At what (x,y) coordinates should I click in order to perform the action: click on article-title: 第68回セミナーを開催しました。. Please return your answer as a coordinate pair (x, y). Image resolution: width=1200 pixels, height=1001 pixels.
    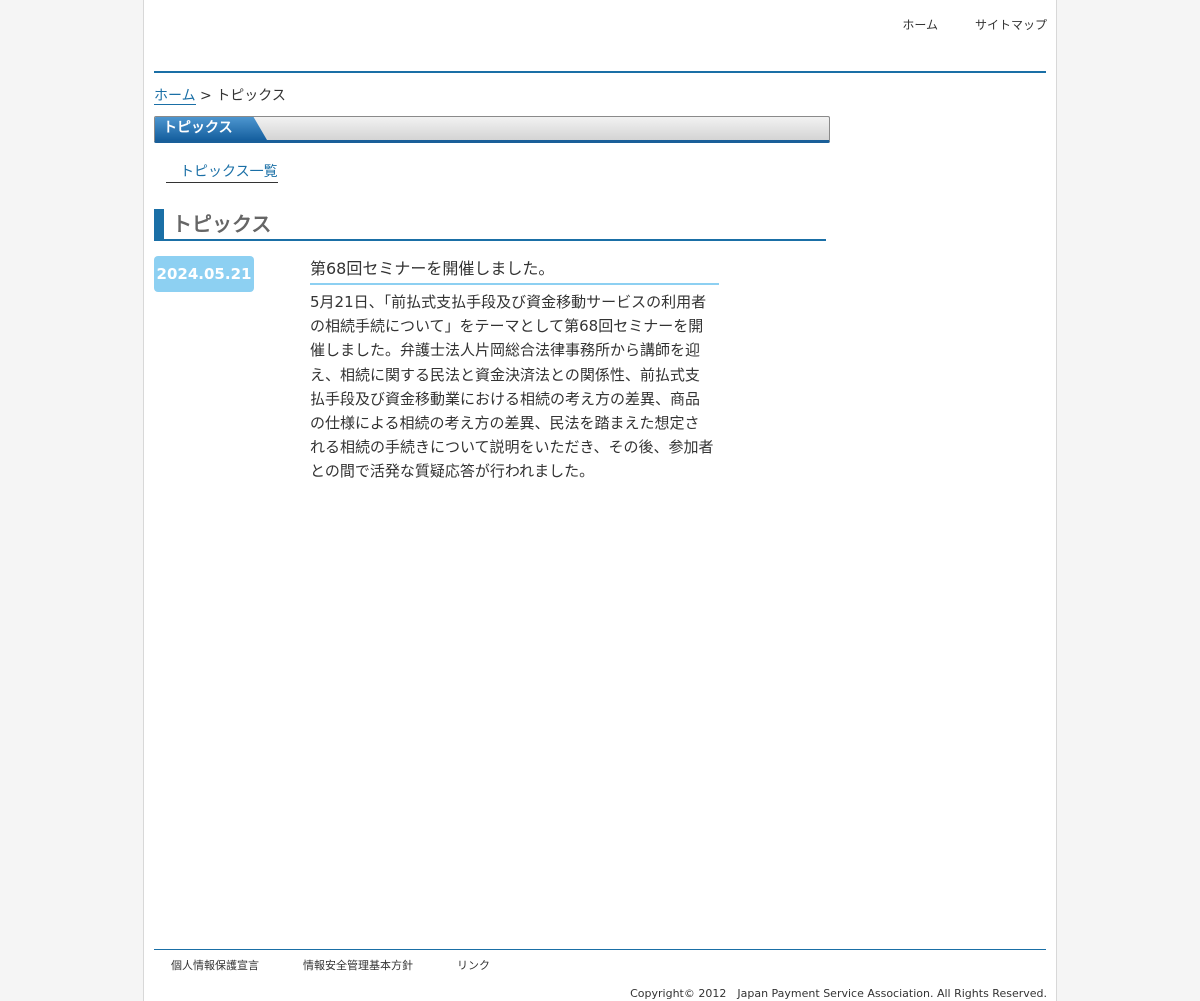
    Looking at the image, I should click on (514, 271).